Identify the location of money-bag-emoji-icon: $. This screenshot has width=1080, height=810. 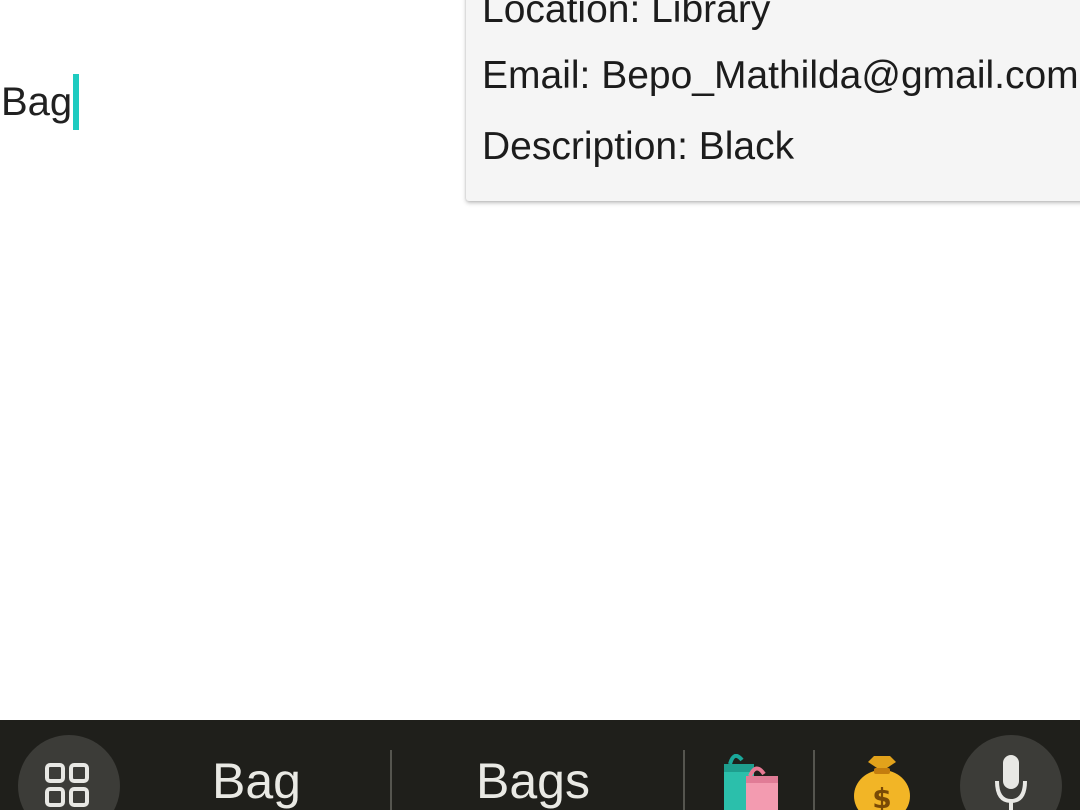
(882, 782).